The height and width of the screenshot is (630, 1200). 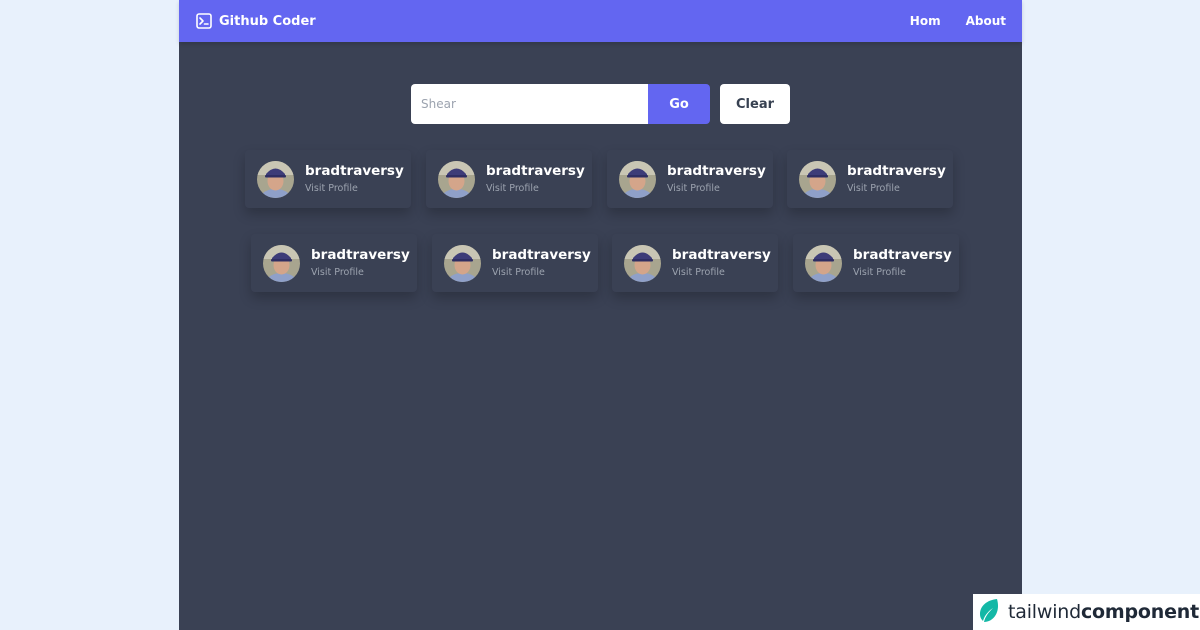 I want to click on terminal-icon, so click(x=204, y=21).